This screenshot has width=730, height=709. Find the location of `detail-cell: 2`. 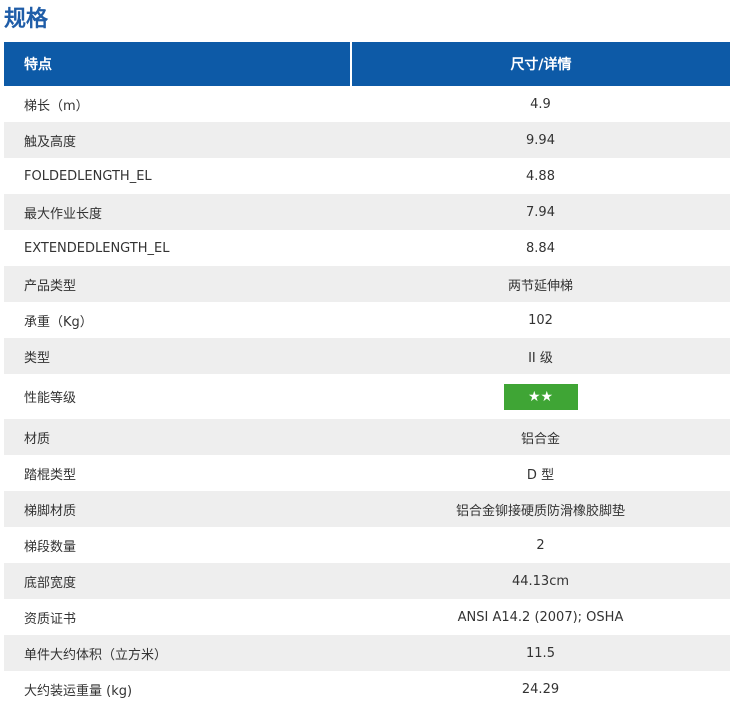

detail-cell: 2 is located at coordinates (540, 545).